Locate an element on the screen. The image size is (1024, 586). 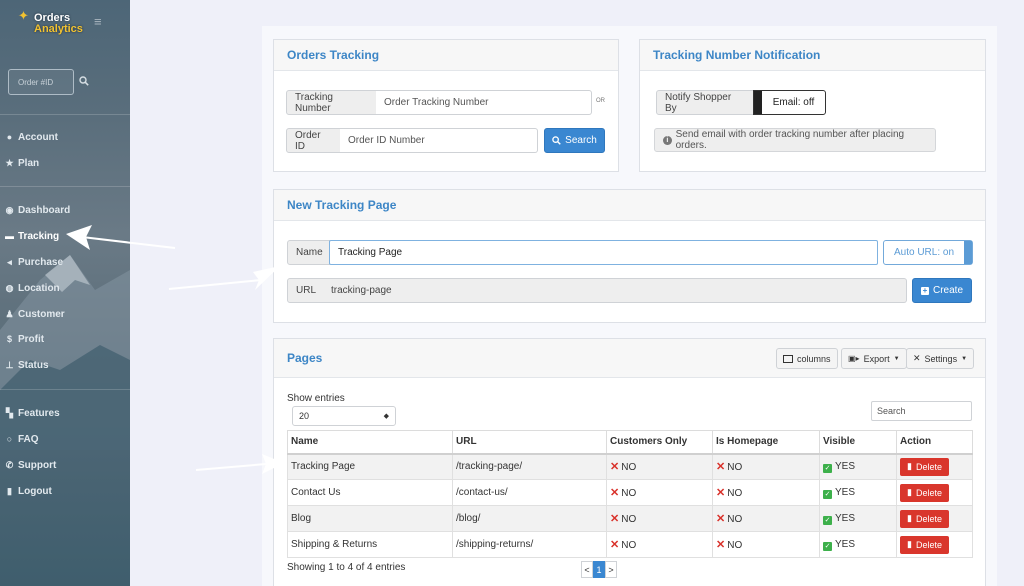
cell-name: Blog is located at coordinates (370, 518).